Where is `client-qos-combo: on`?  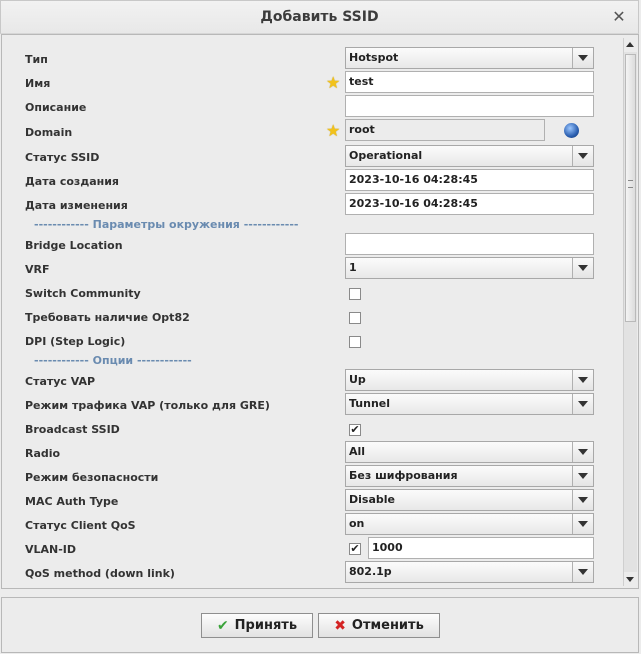 client-qos-combo: on is located at coordinates (469, 524).